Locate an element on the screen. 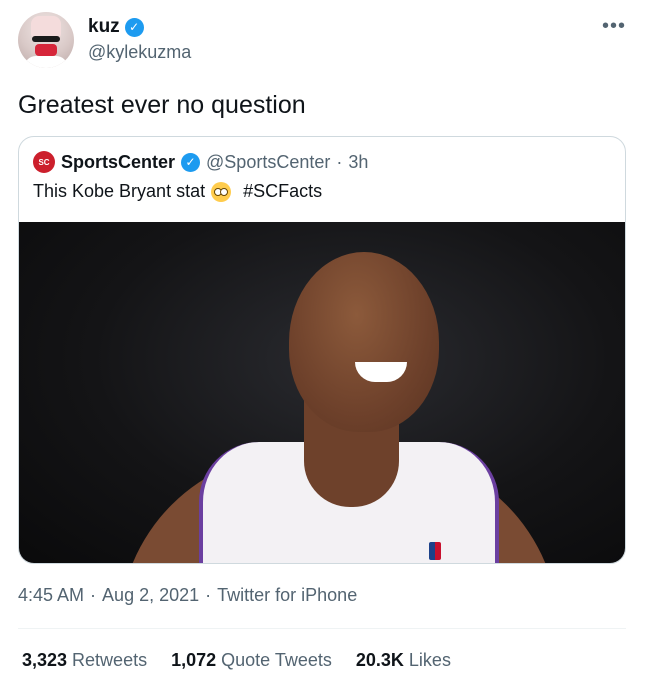  author-name: kuz is located at coordinates (104, 27).